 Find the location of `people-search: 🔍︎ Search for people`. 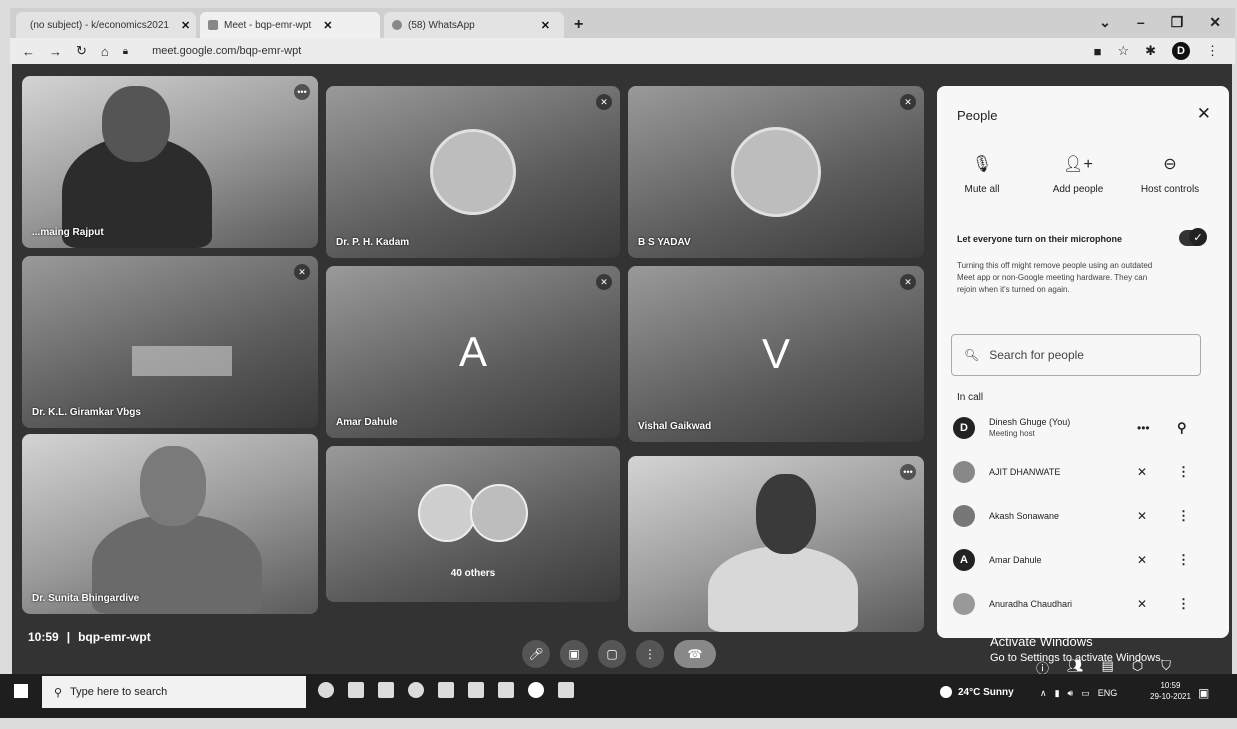

people-search: 🔍︎ Search for people is located at coordinates (1076, 355).